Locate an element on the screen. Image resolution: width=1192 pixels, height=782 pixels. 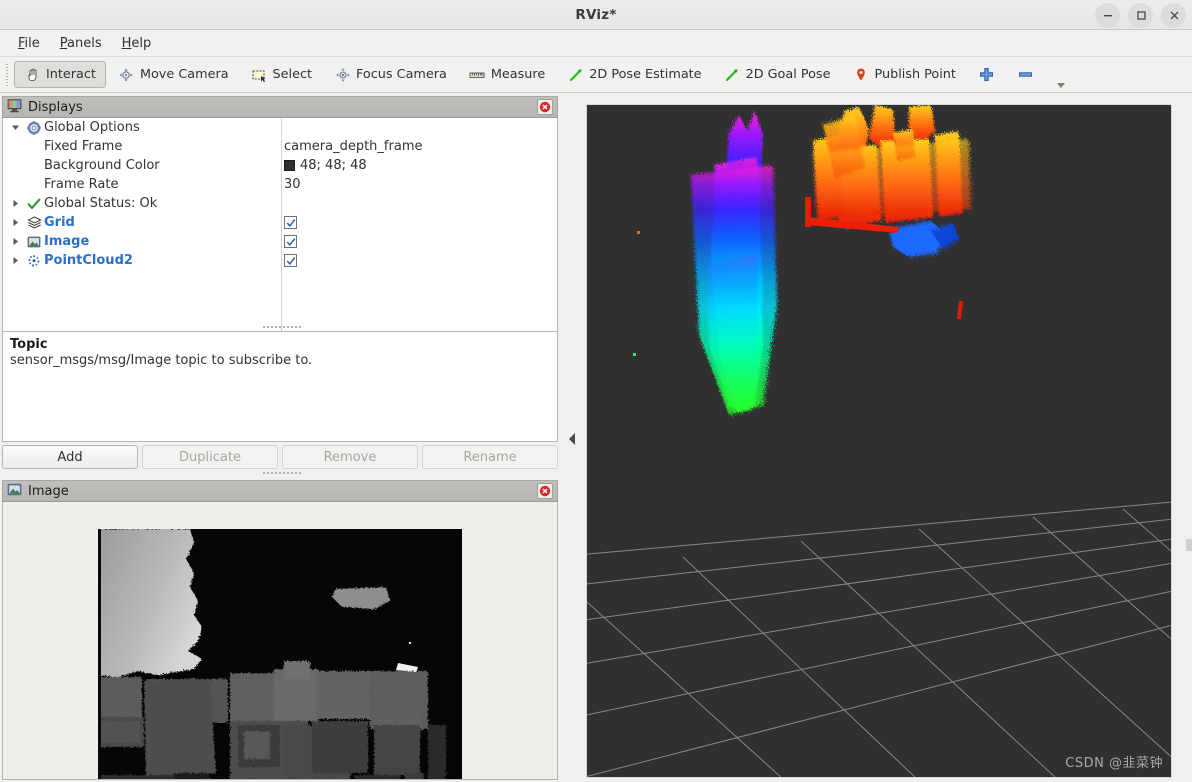
displays-button-row: Add Duplicate Remove Rename is located at coordinates (280, 457).